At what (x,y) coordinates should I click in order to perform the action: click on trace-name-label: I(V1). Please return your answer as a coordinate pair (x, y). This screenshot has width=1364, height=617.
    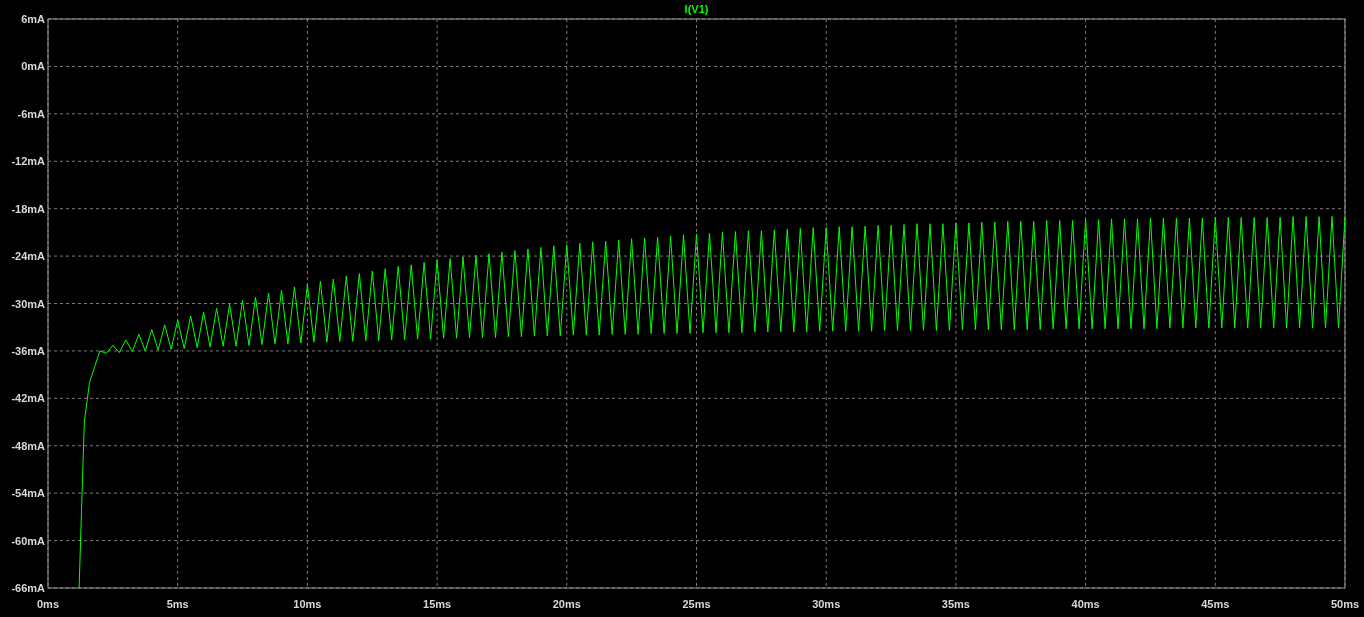
    Looking at the image, I should click on (696, 9).